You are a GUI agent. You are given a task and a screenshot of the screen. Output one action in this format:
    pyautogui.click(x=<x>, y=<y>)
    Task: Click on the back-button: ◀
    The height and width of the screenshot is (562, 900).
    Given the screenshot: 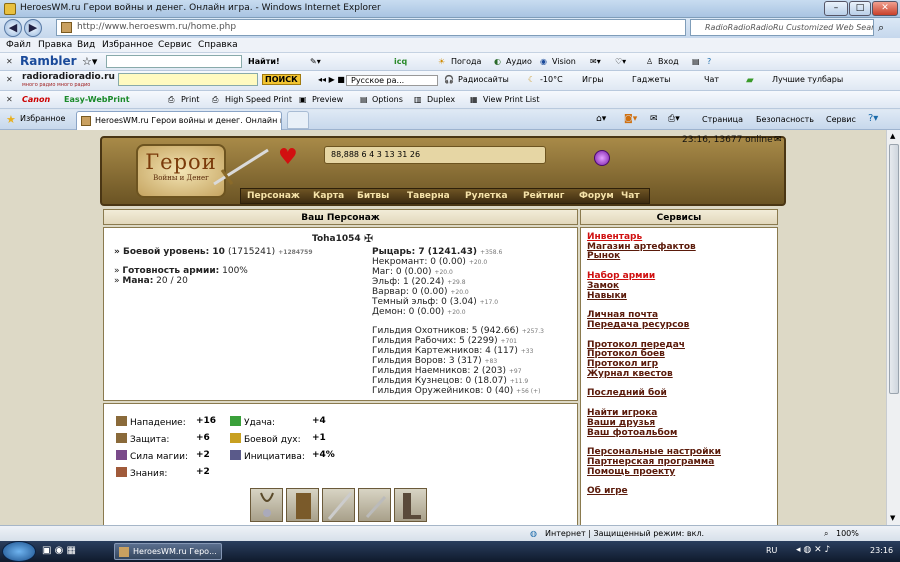 What is the action you would take?
    pyautogui.click(x=13, y=28)
    